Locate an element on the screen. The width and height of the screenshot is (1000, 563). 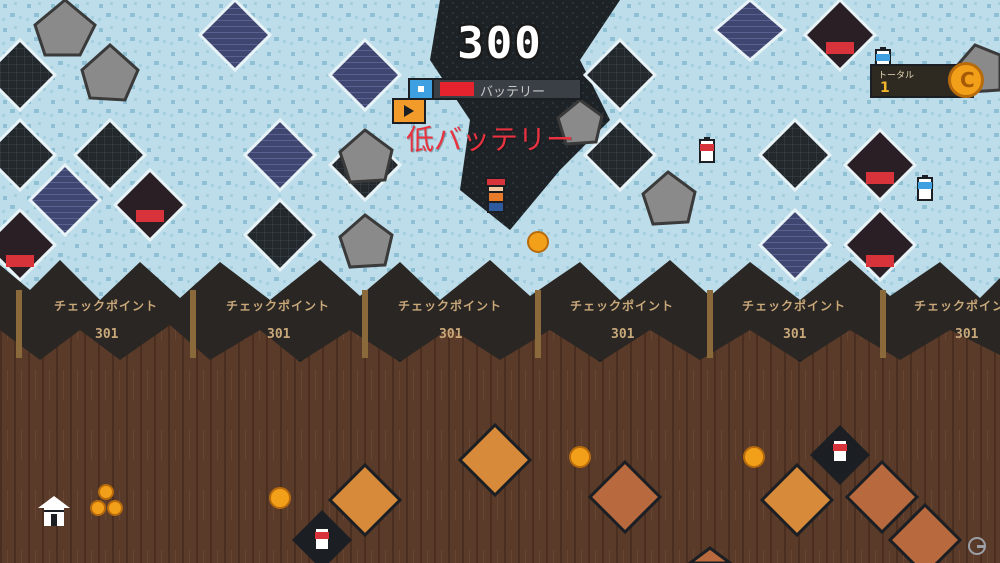
coin-icon is located at coordinates (966, 80).